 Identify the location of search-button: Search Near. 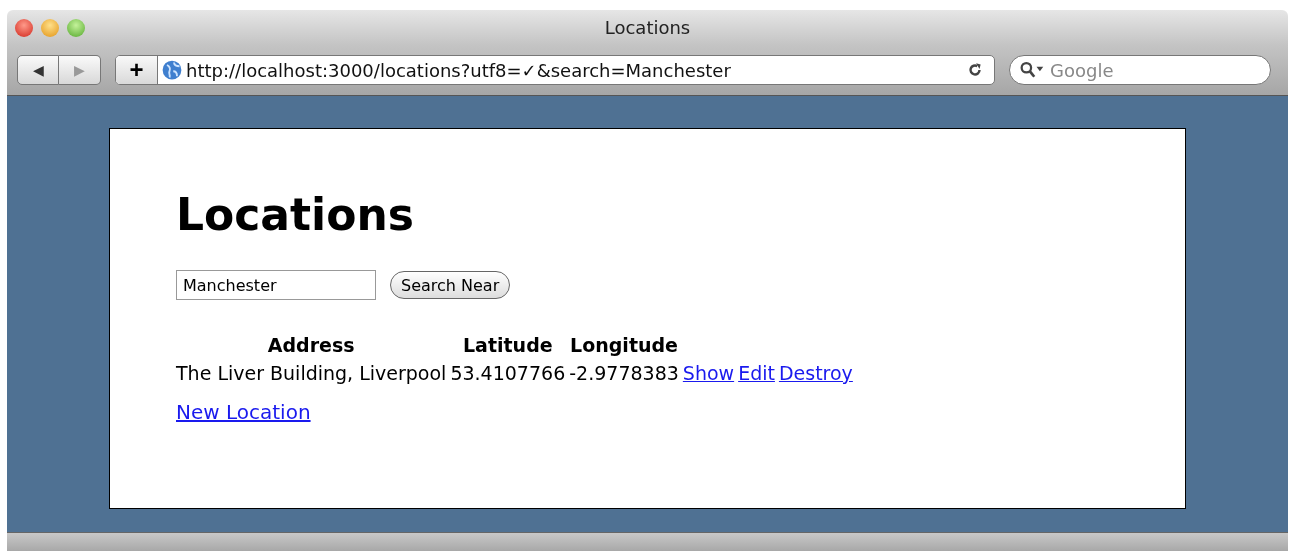
(450, 285).